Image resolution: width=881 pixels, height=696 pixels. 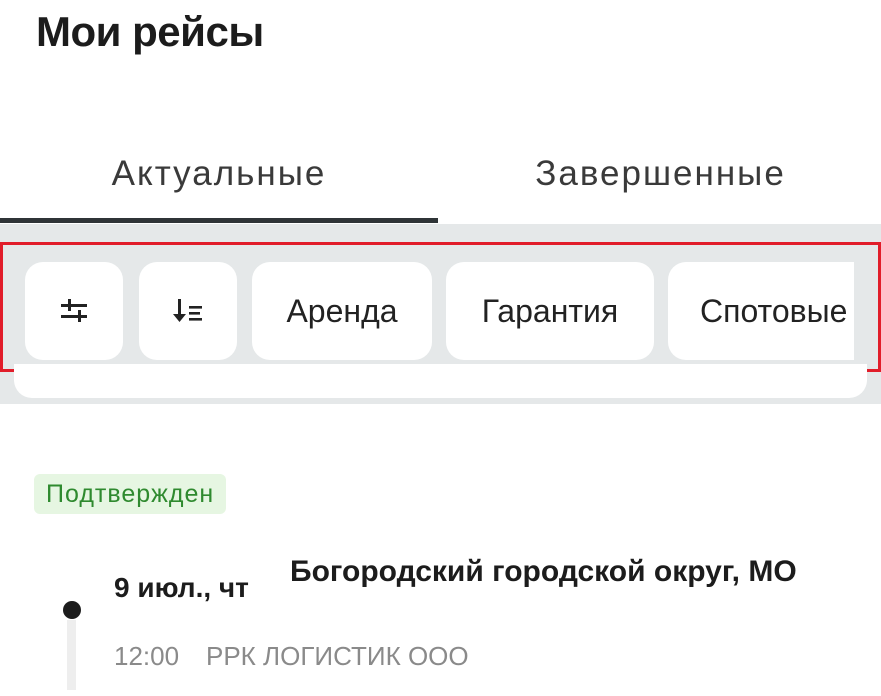 What do you see at coordinates (150, 31) in the screenshot?
I see `page-title: Мои рейсы` at bounding box center [150, 31].